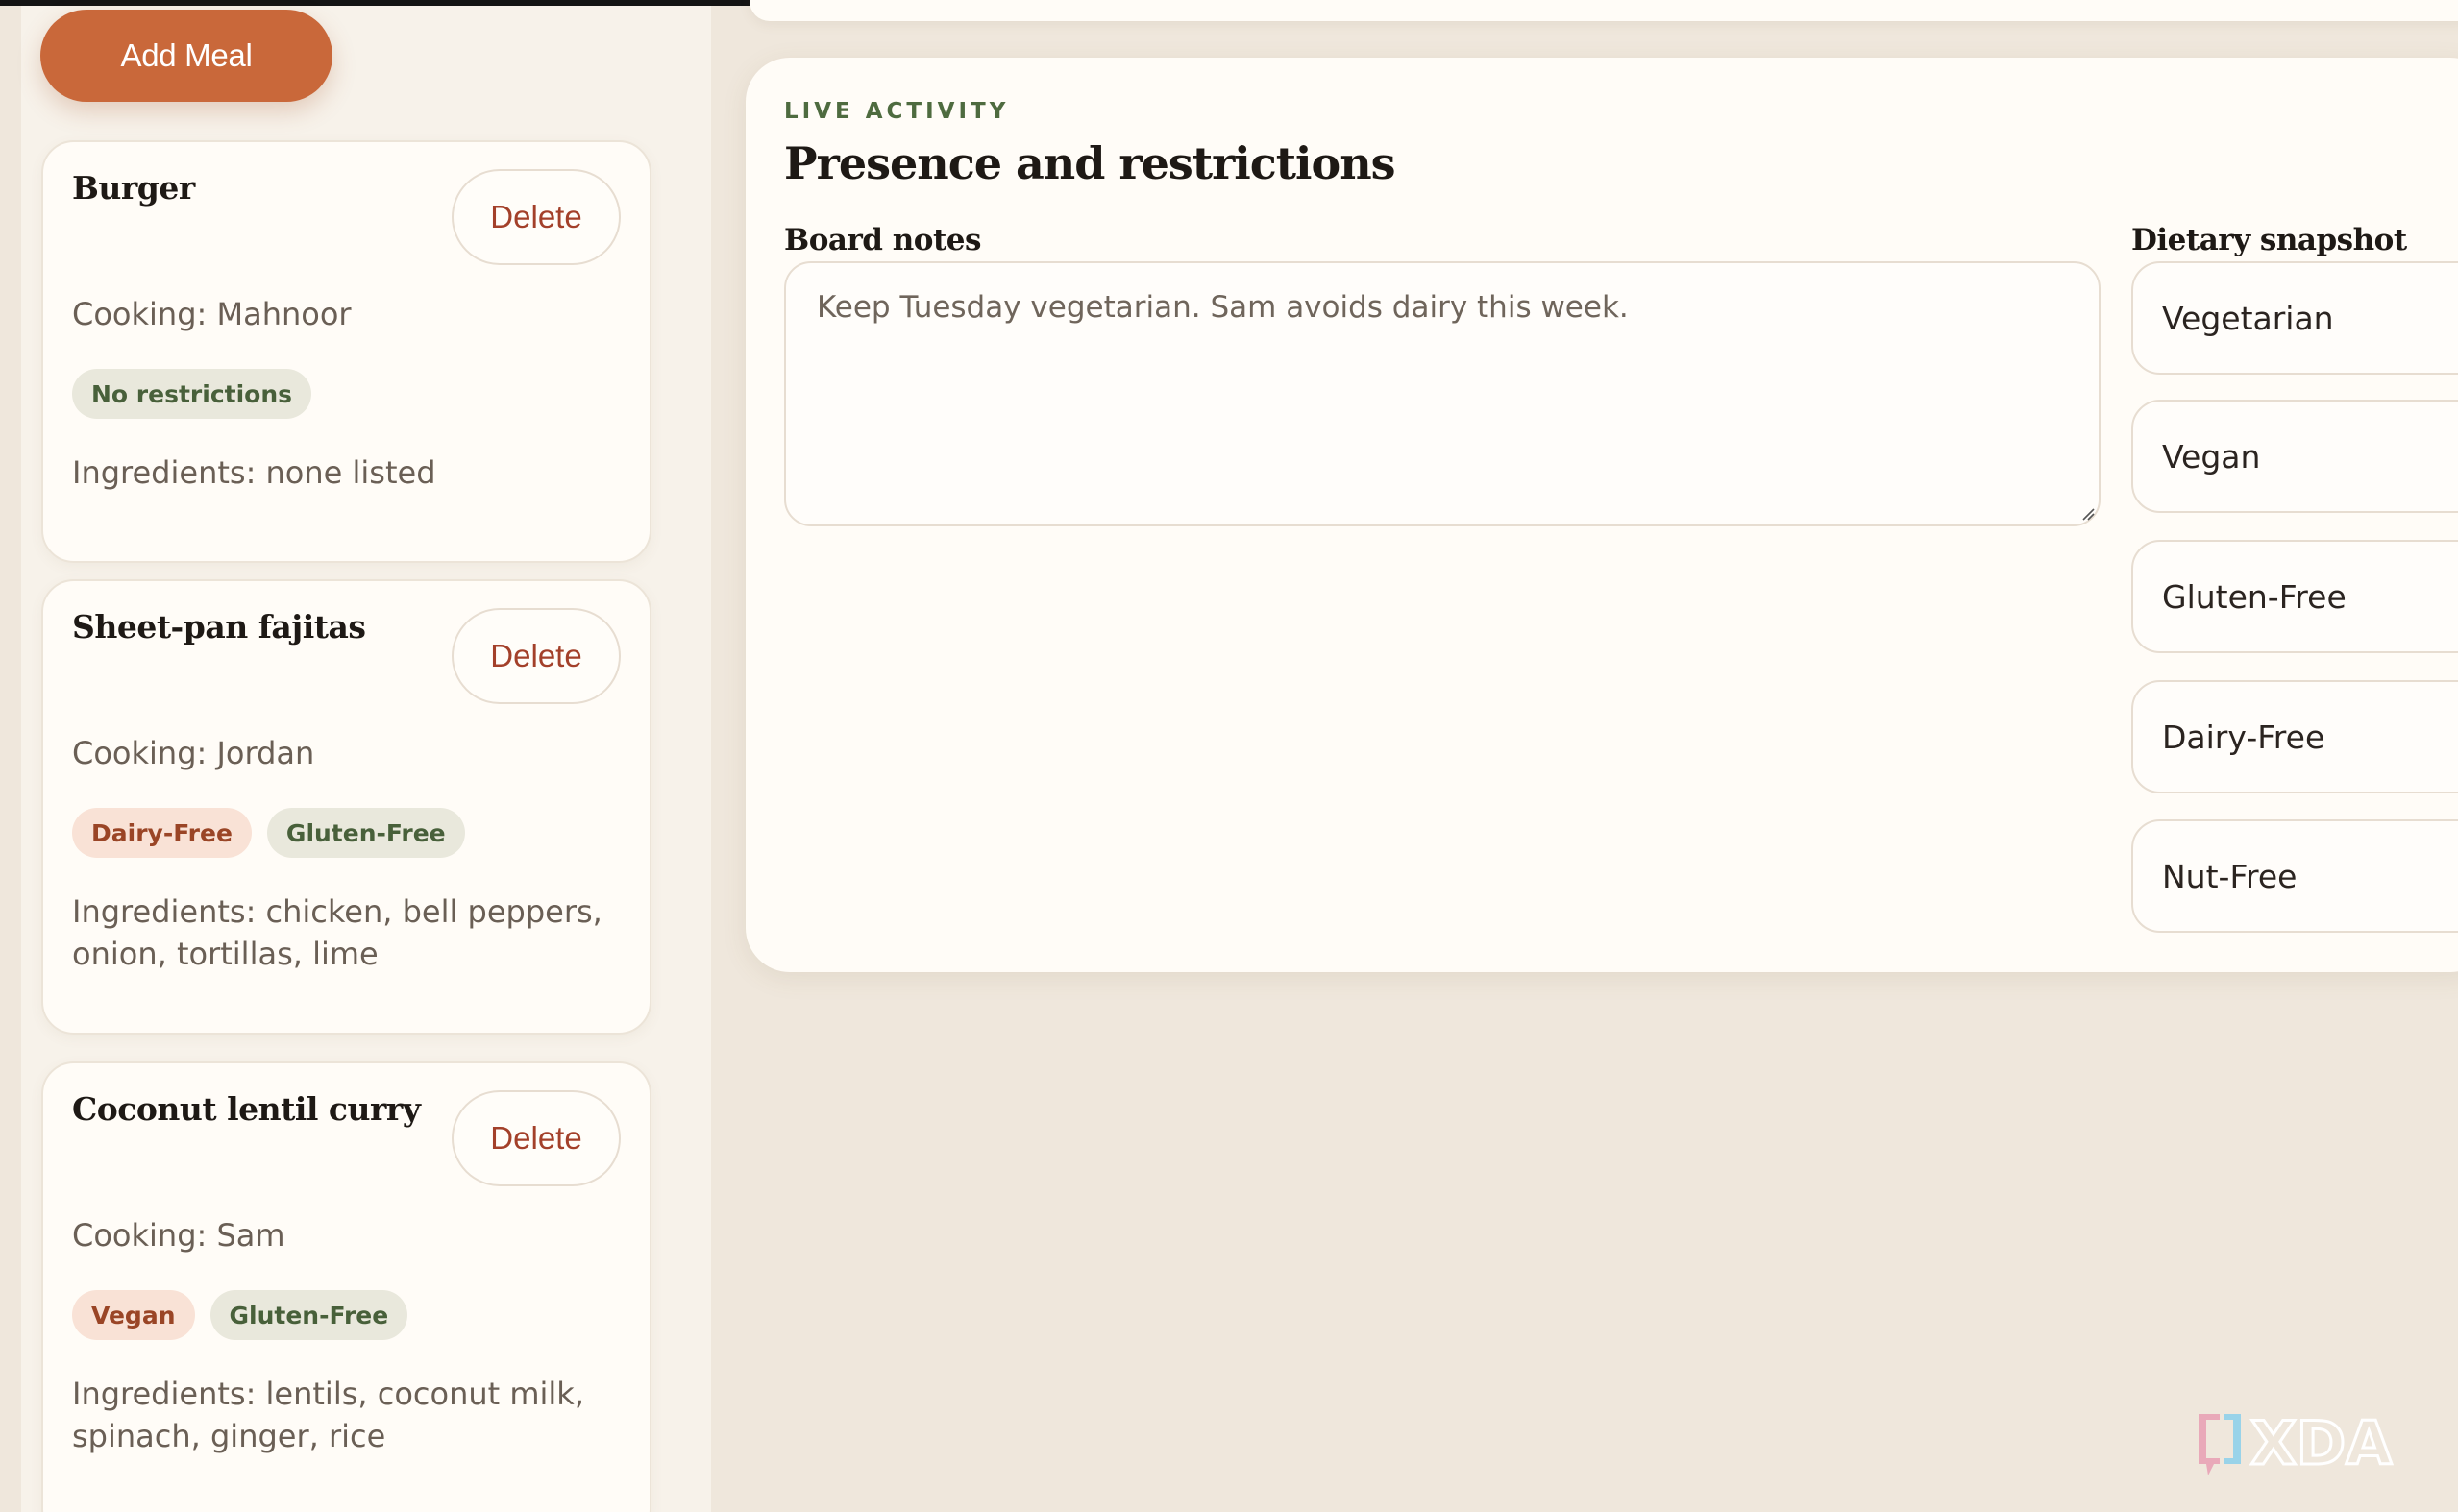 The height and width of the screenshot is (1512, 2458). What do you see at coordinates (133, 188) in the screenshot?
I see `meal-title: Burger` at bounding box center [133, 188].